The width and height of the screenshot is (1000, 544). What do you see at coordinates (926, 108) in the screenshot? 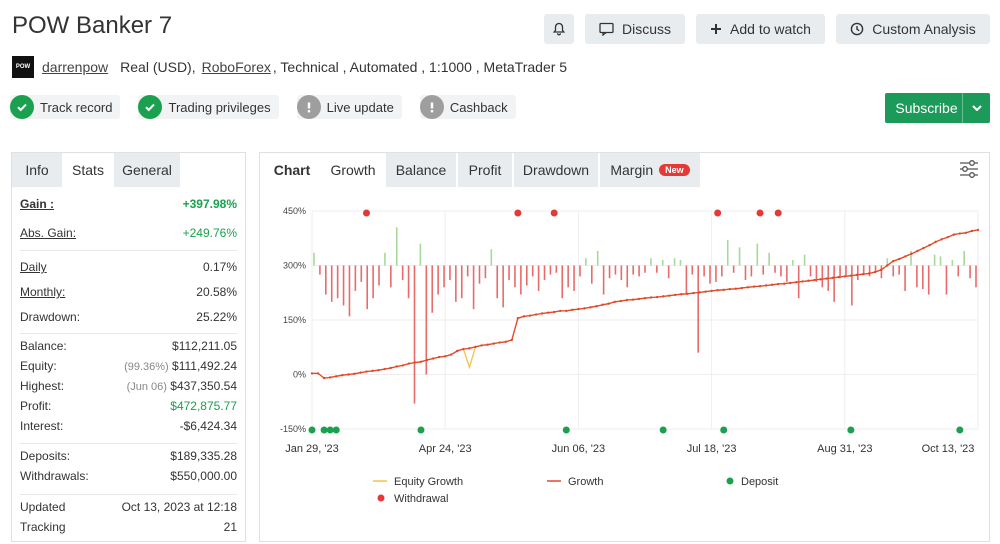
I see `subscribe-label: Subscribe` at bounding box center [926, 108].